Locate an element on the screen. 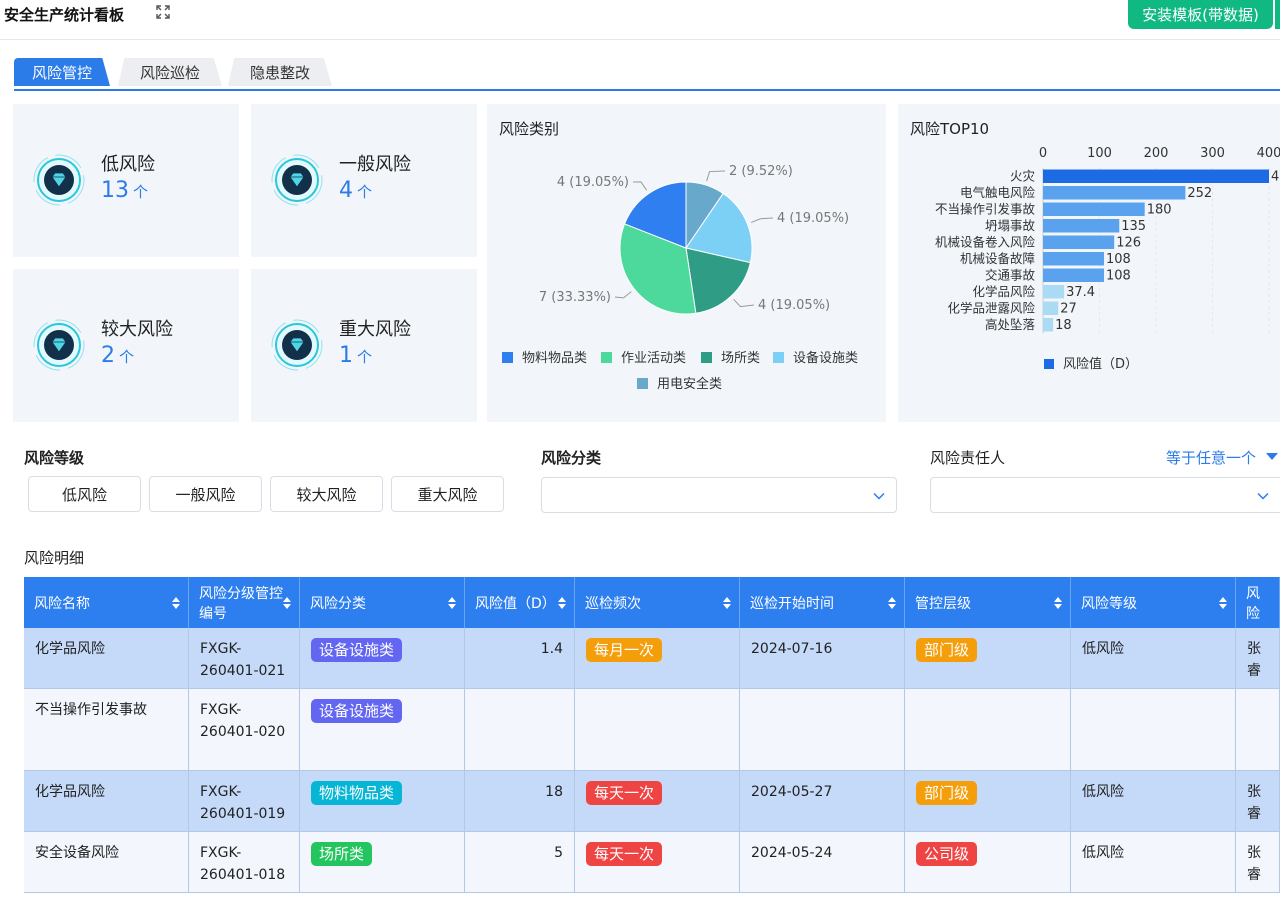 The height and width of the screenshot is (898, 1280). bar-value-label: 18 is located at coordinates (1063, 325).